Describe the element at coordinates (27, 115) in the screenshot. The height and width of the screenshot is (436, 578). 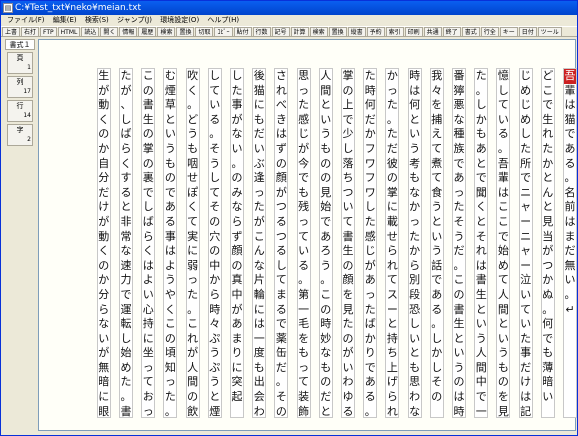
I see `row-value: 14` at that location.